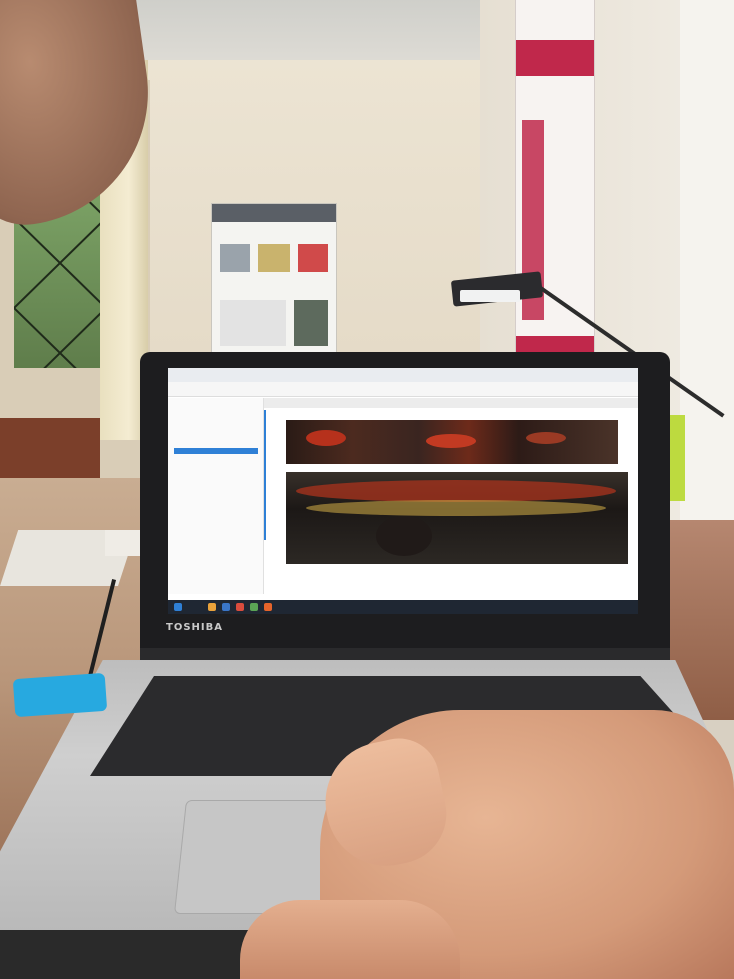  I want to click on browser-tabs, so click(403, 375).